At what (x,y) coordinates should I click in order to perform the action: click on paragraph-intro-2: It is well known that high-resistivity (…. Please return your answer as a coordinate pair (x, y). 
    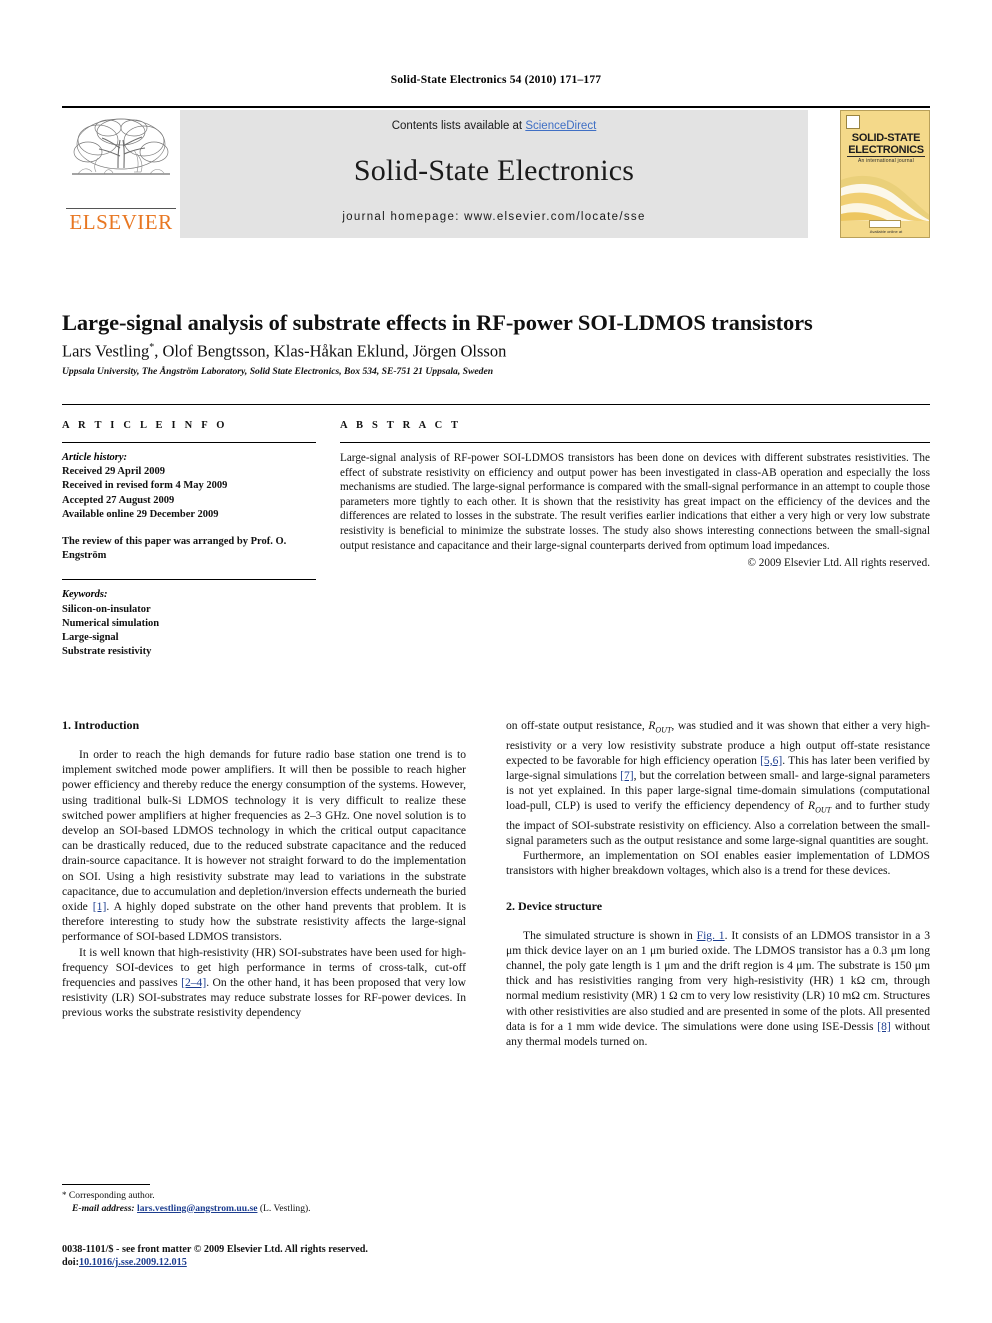
    Looking at the image, I should click on (264, 983).